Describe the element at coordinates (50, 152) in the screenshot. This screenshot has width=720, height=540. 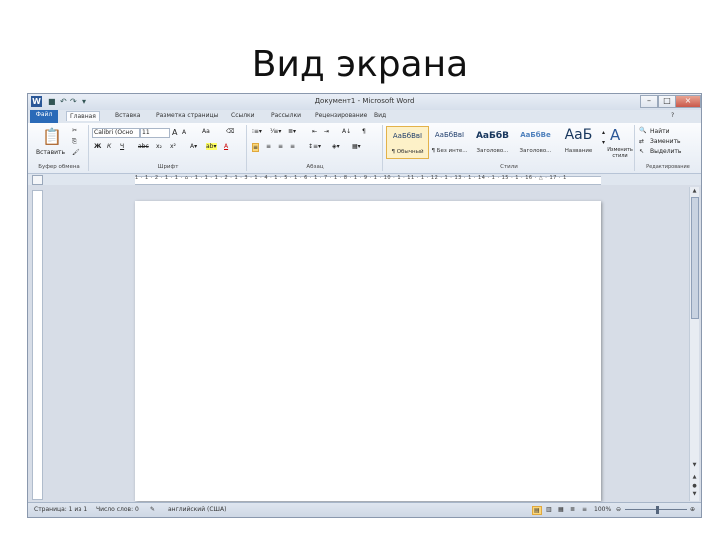
I see `paste-button: Вставить` at that location.